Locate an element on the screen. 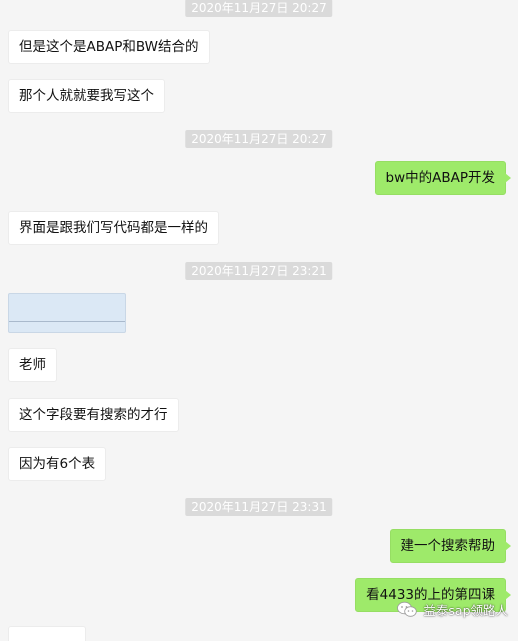  outgoing-message: 建一个搜索帮助 is located at coordinates (450, 546).